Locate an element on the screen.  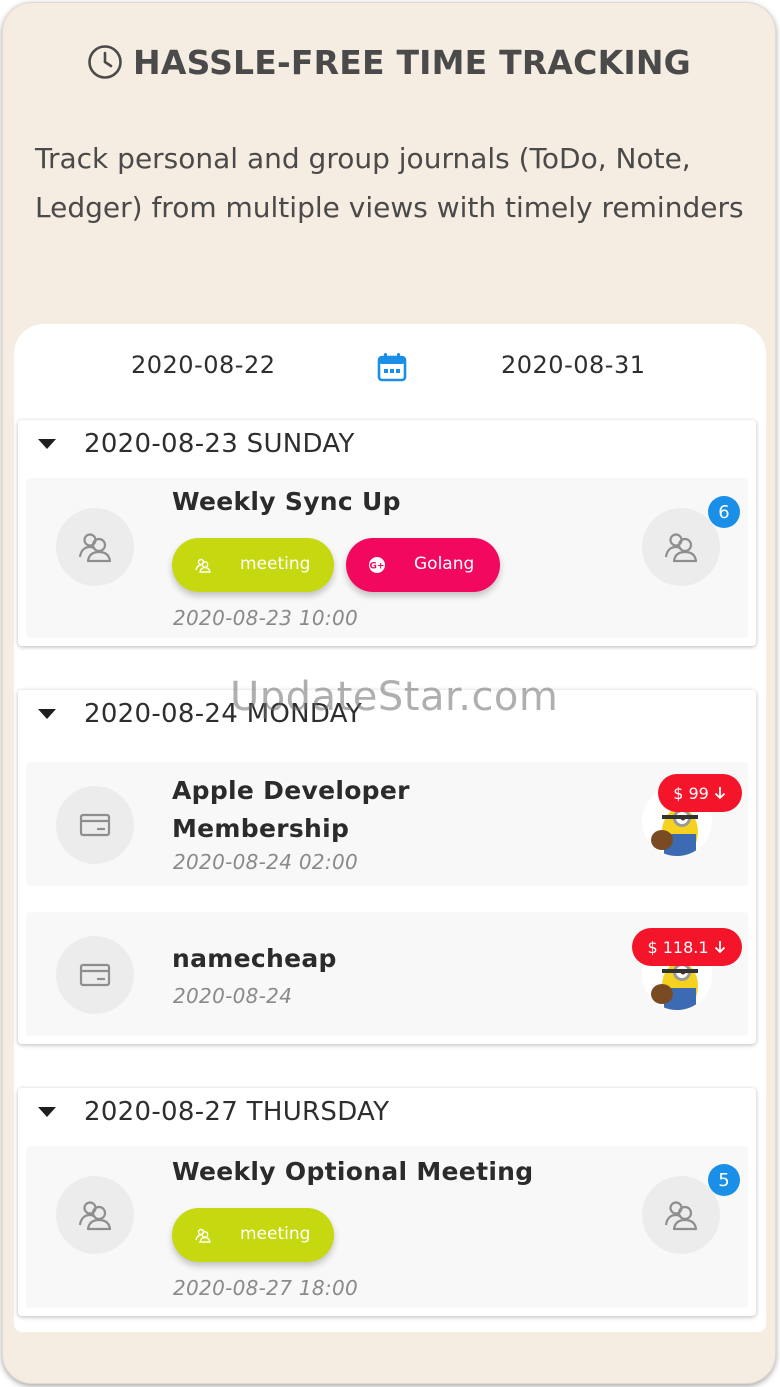
item-title: Weekly Sync Up is located at coordinates (286, 501).